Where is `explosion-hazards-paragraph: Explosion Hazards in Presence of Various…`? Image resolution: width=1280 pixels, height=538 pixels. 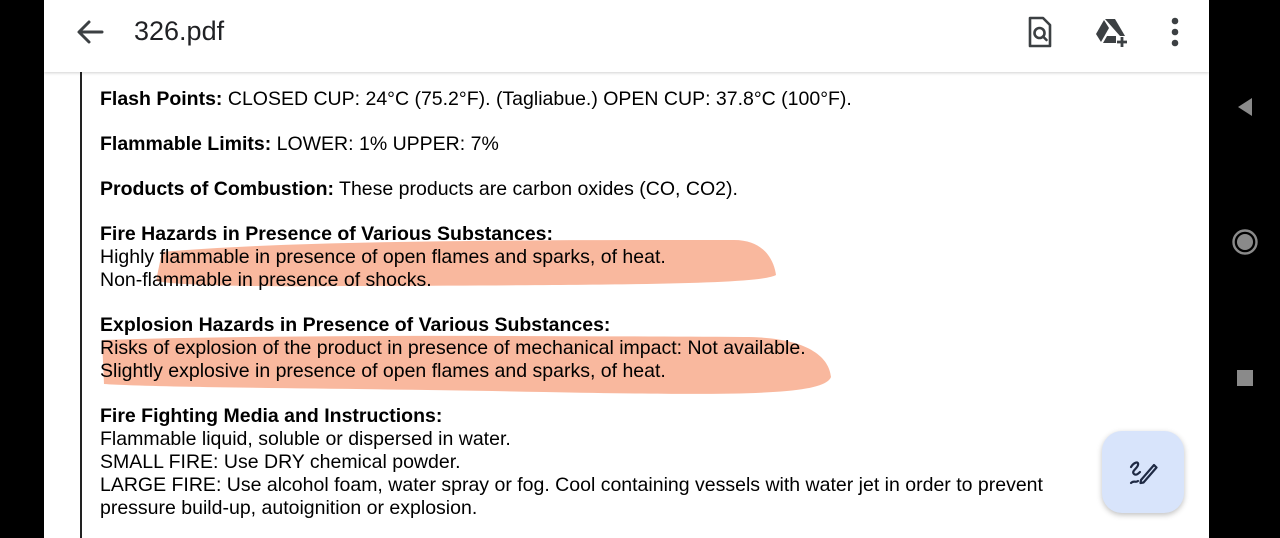 explosion-hazards-paragraph: Explosion Hazards in Presence of Various… is located at coordinates (600, 348).